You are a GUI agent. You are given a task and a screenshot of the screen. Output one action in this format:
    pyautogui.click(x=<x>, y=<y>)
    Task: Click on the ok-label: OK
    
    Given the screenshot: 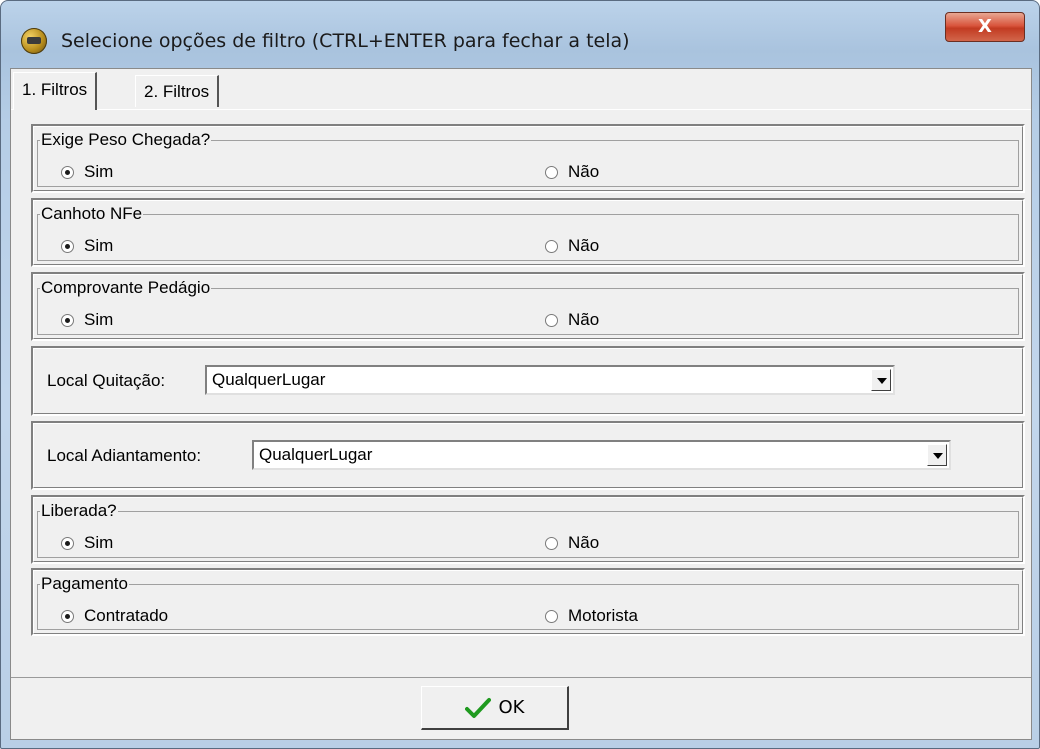 What is the action you would take?
    pyautogui.click(x=511, y=707)
    